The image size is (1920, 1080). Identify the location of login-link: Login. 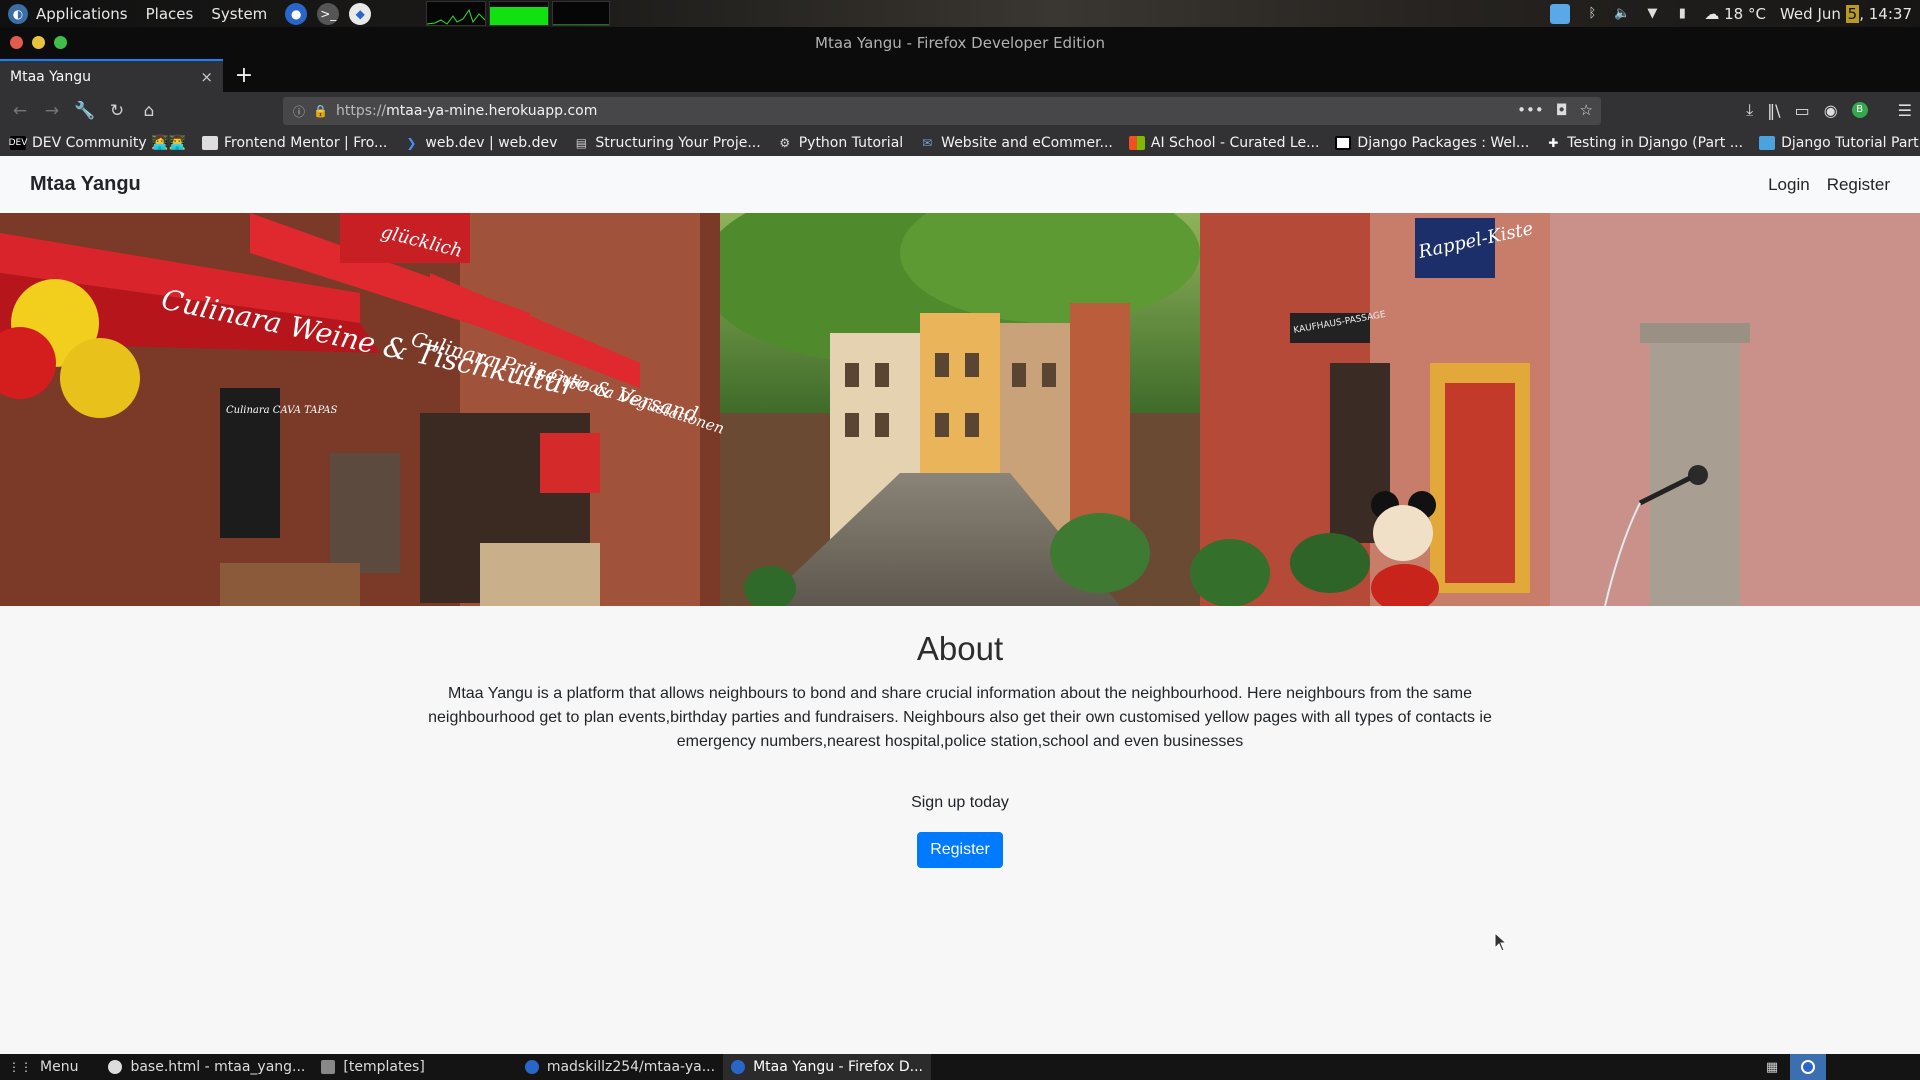
(1789, 185).